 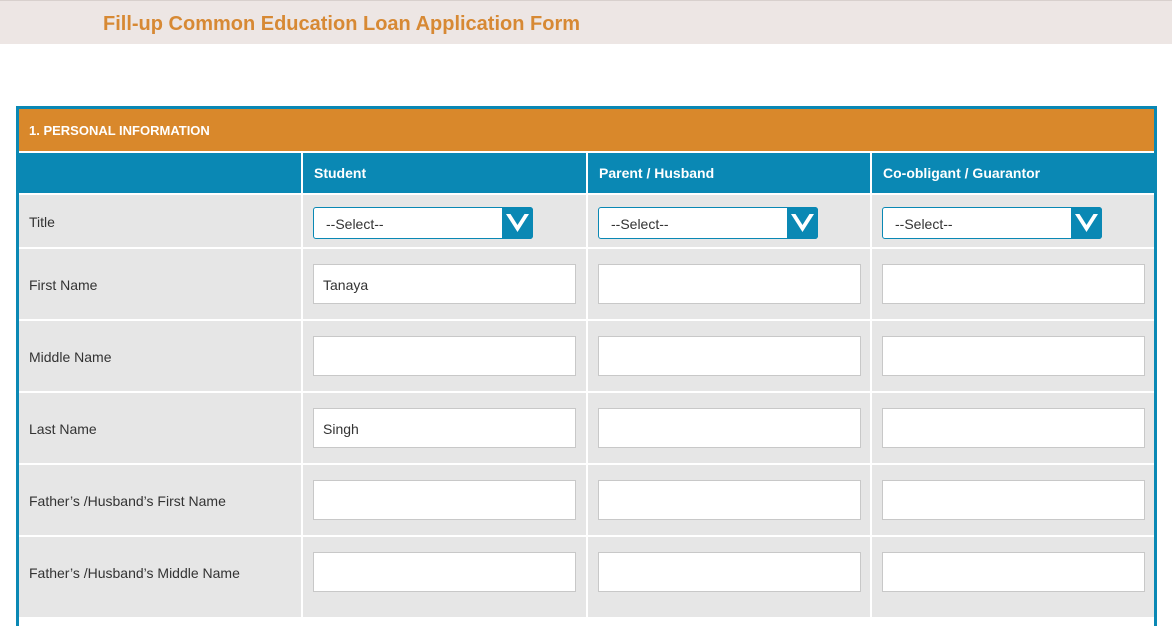 I want to click on row-first-name: First Name, so click(x=160, y=284).